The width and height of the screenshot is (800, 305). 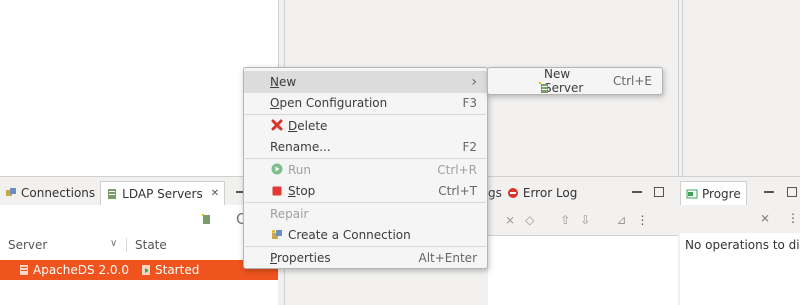 What do you see at coordinates (177, 270) in the screenshot?
I see `server-state: Started` at bounding box center [177, 270].